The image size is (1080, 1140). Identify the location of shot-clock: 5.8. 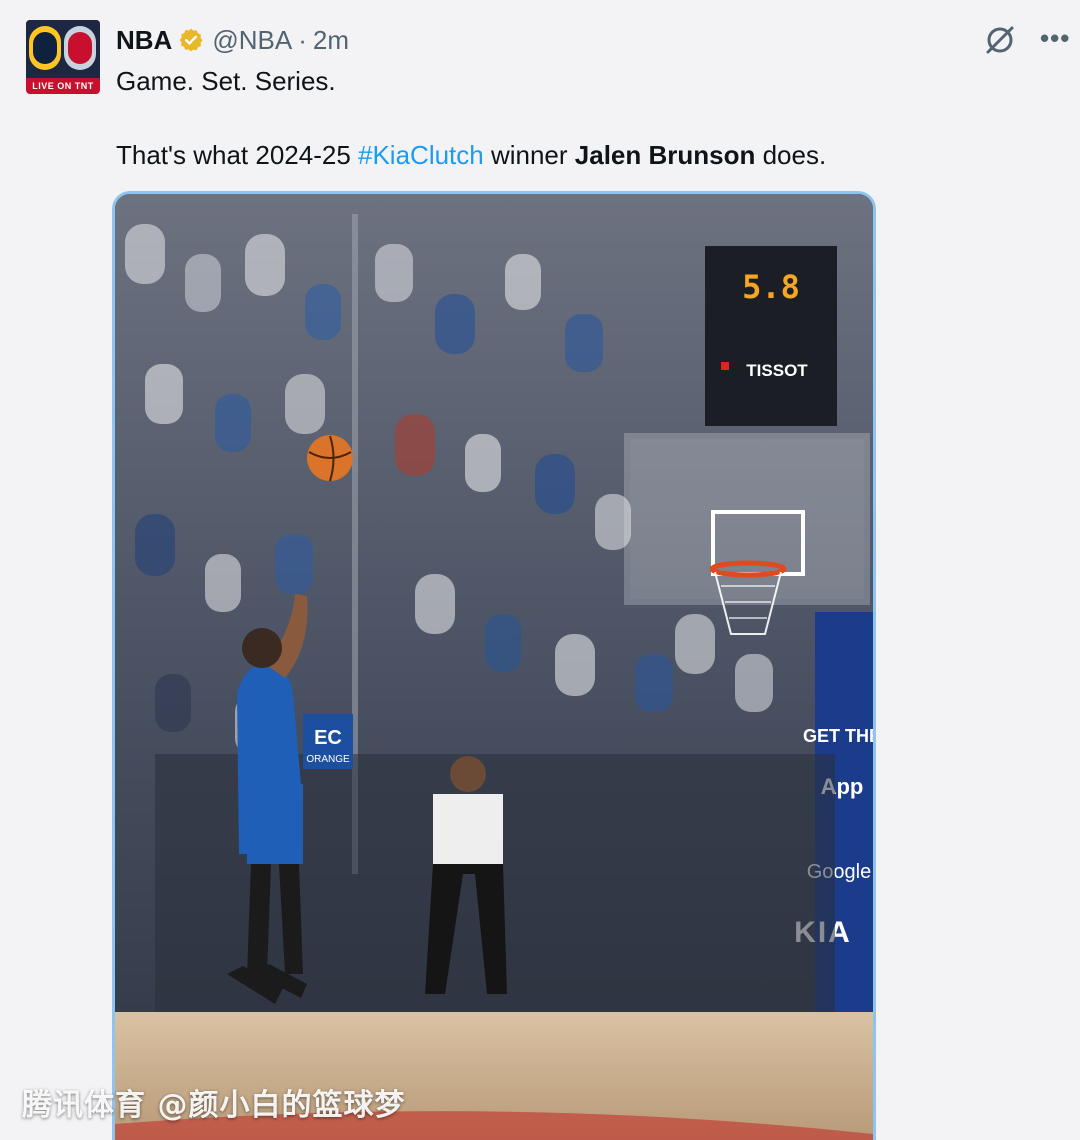
(771, 287).